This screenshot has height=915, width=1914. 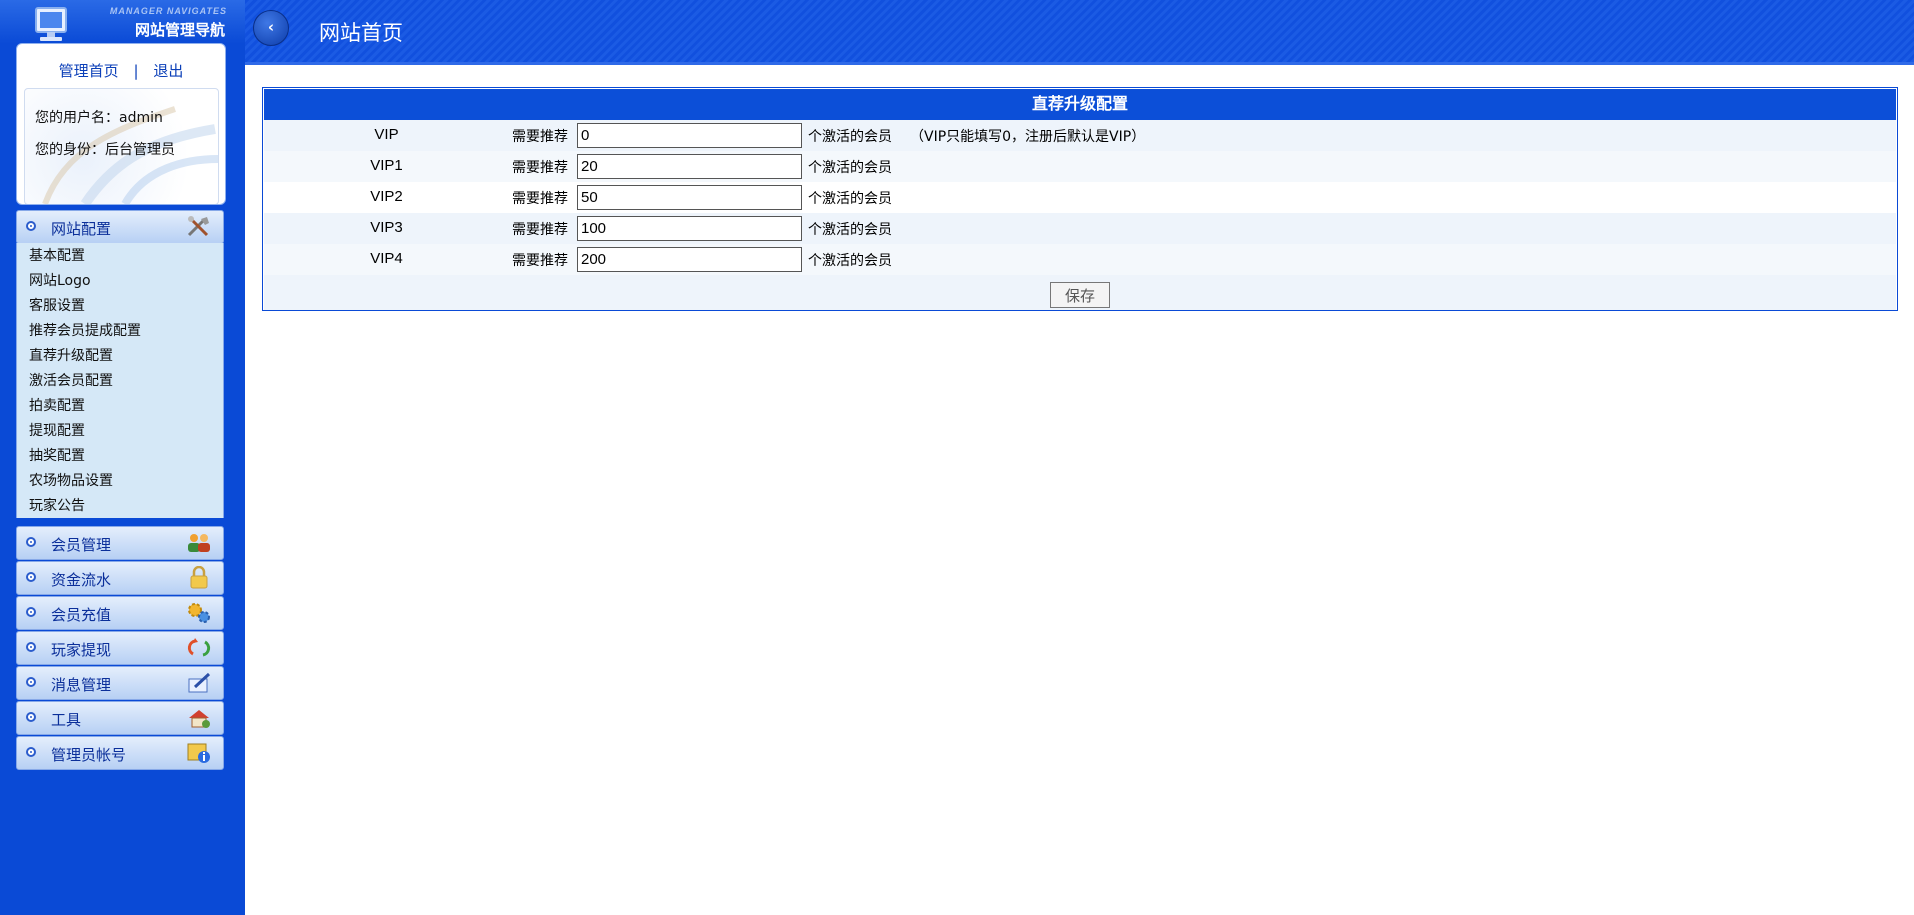 What do you see at coordinates (1080, 295) in the screenshot?
I see `save-button: 保存` at bounding box center [1080, 295].